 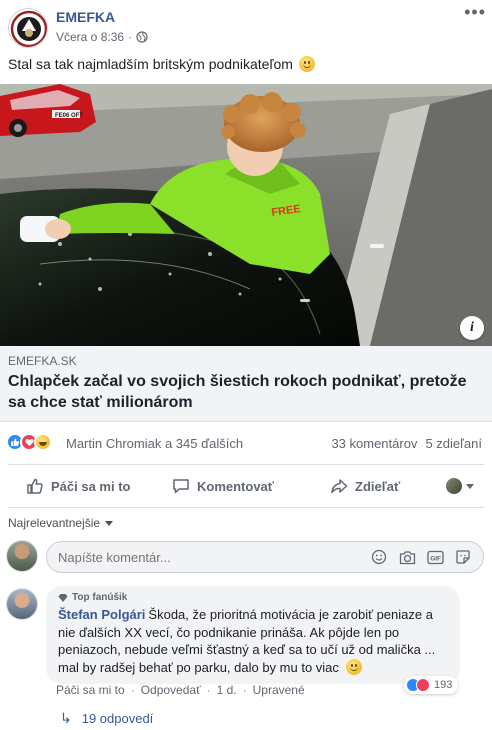 I want to click on view-replies-link: ↳ 19 odpovedí, so click(x=106, y=718).